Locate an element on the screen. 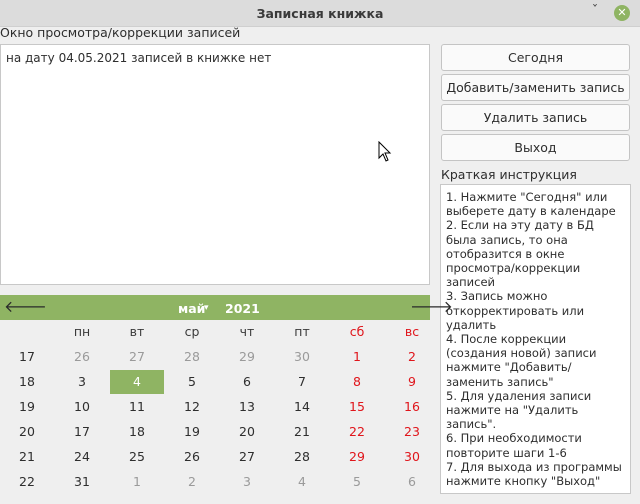  week-number: 22 is located at coordinates (27, 481).